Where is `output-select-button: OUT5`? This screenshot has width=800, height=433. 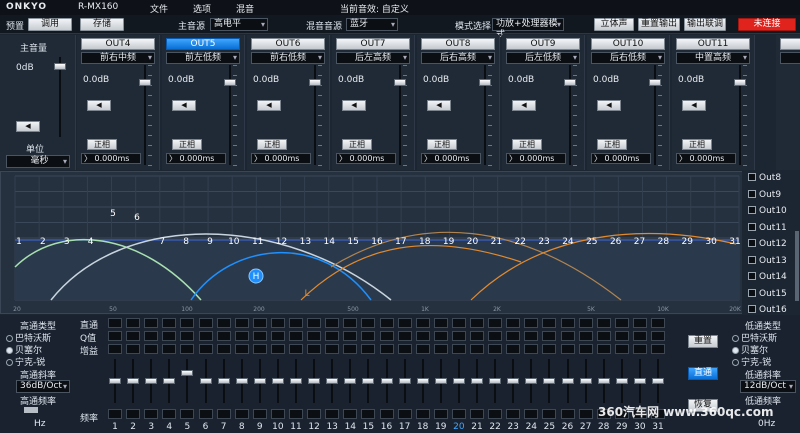 output-select-button: OUT5 is located at coordinates (203, 44).